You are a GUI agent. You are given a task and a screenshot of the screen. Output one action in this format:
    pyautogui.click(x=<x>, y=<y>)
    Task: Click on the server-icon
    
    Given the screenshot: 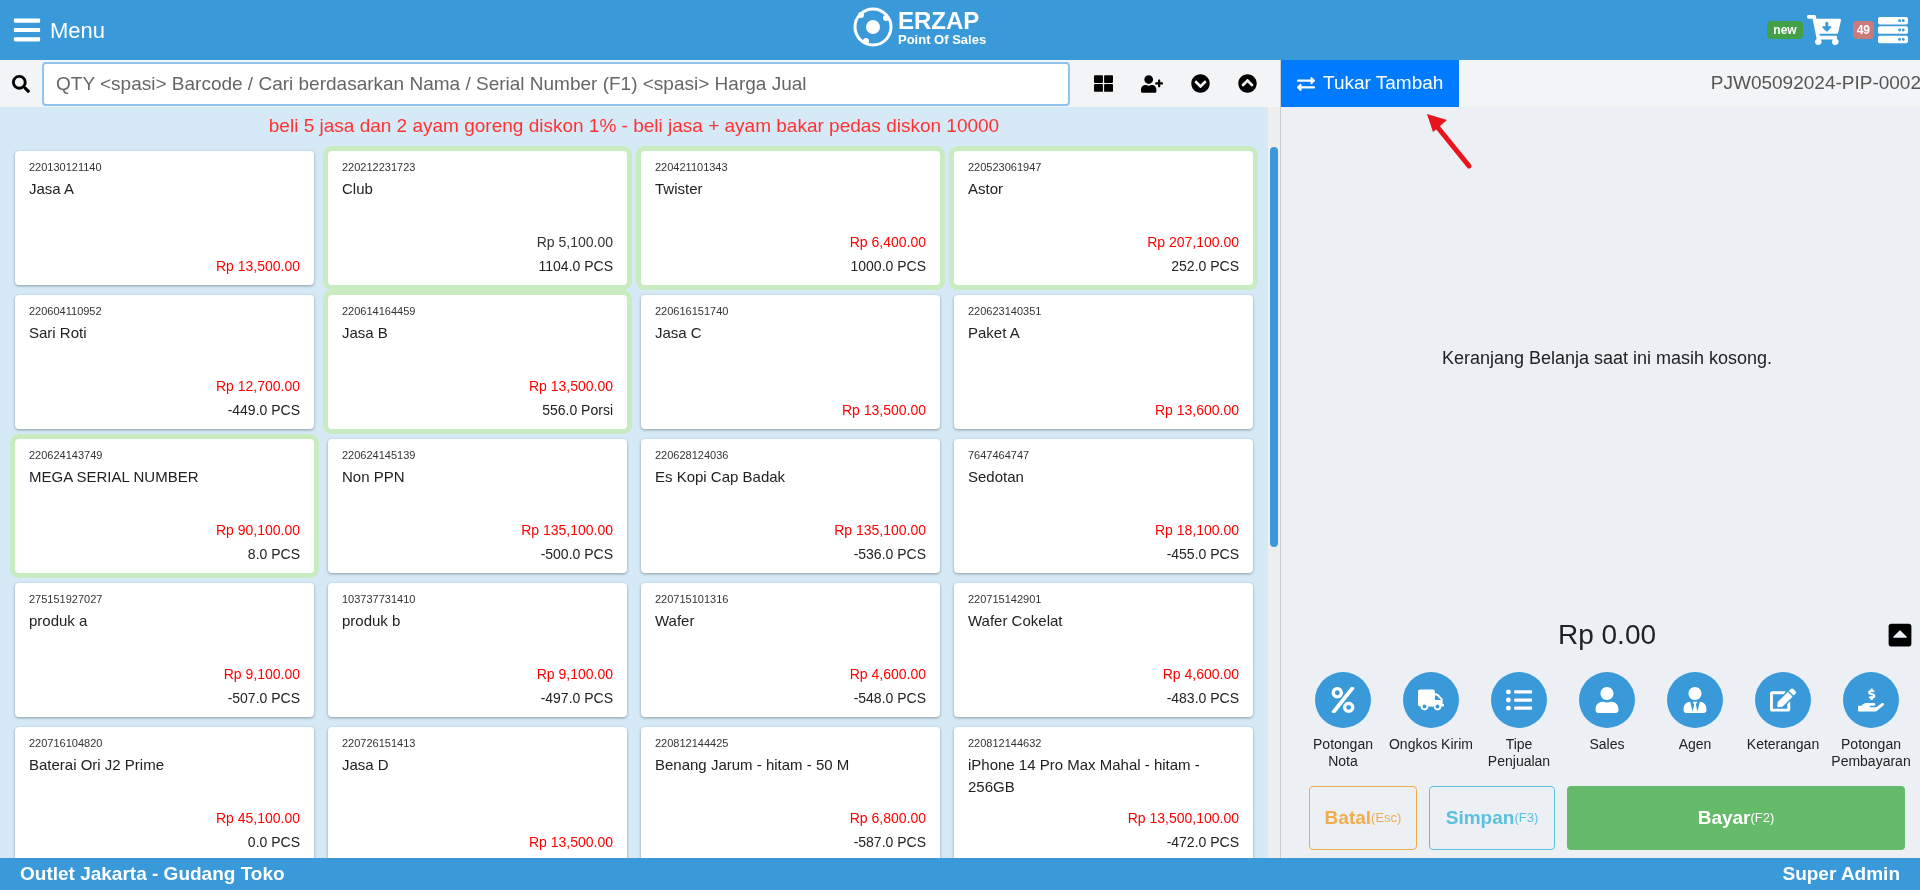 What is the action you would take?
    pyautogui.click(x=1893, y=30)
    